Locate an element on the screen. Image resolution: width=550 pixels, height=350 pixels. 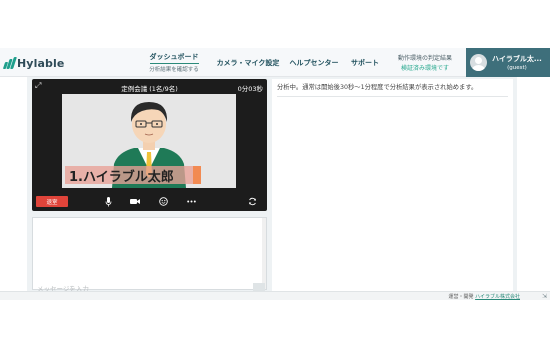
more-options-icon is located at coordinates (191, 201).